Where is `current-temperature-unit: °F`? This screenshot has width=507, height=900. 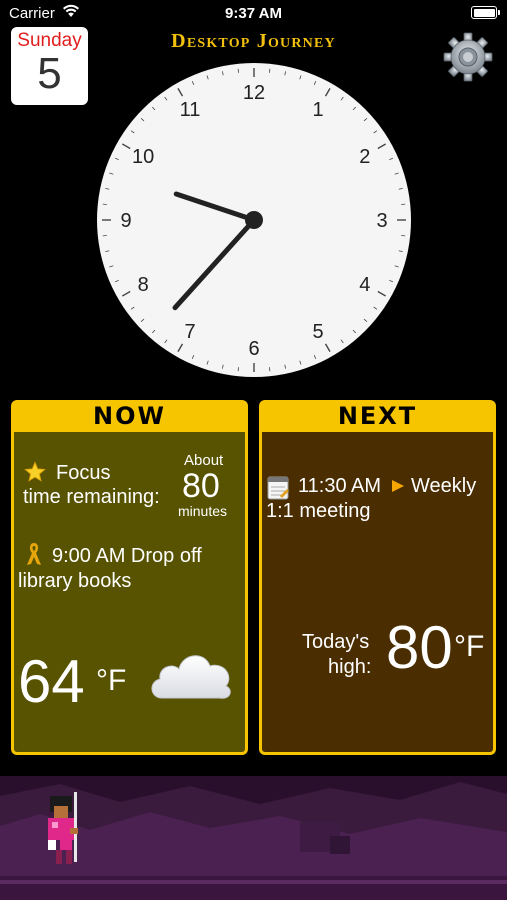
current-temperature-unit: °F is located at coordinates (111, 680).